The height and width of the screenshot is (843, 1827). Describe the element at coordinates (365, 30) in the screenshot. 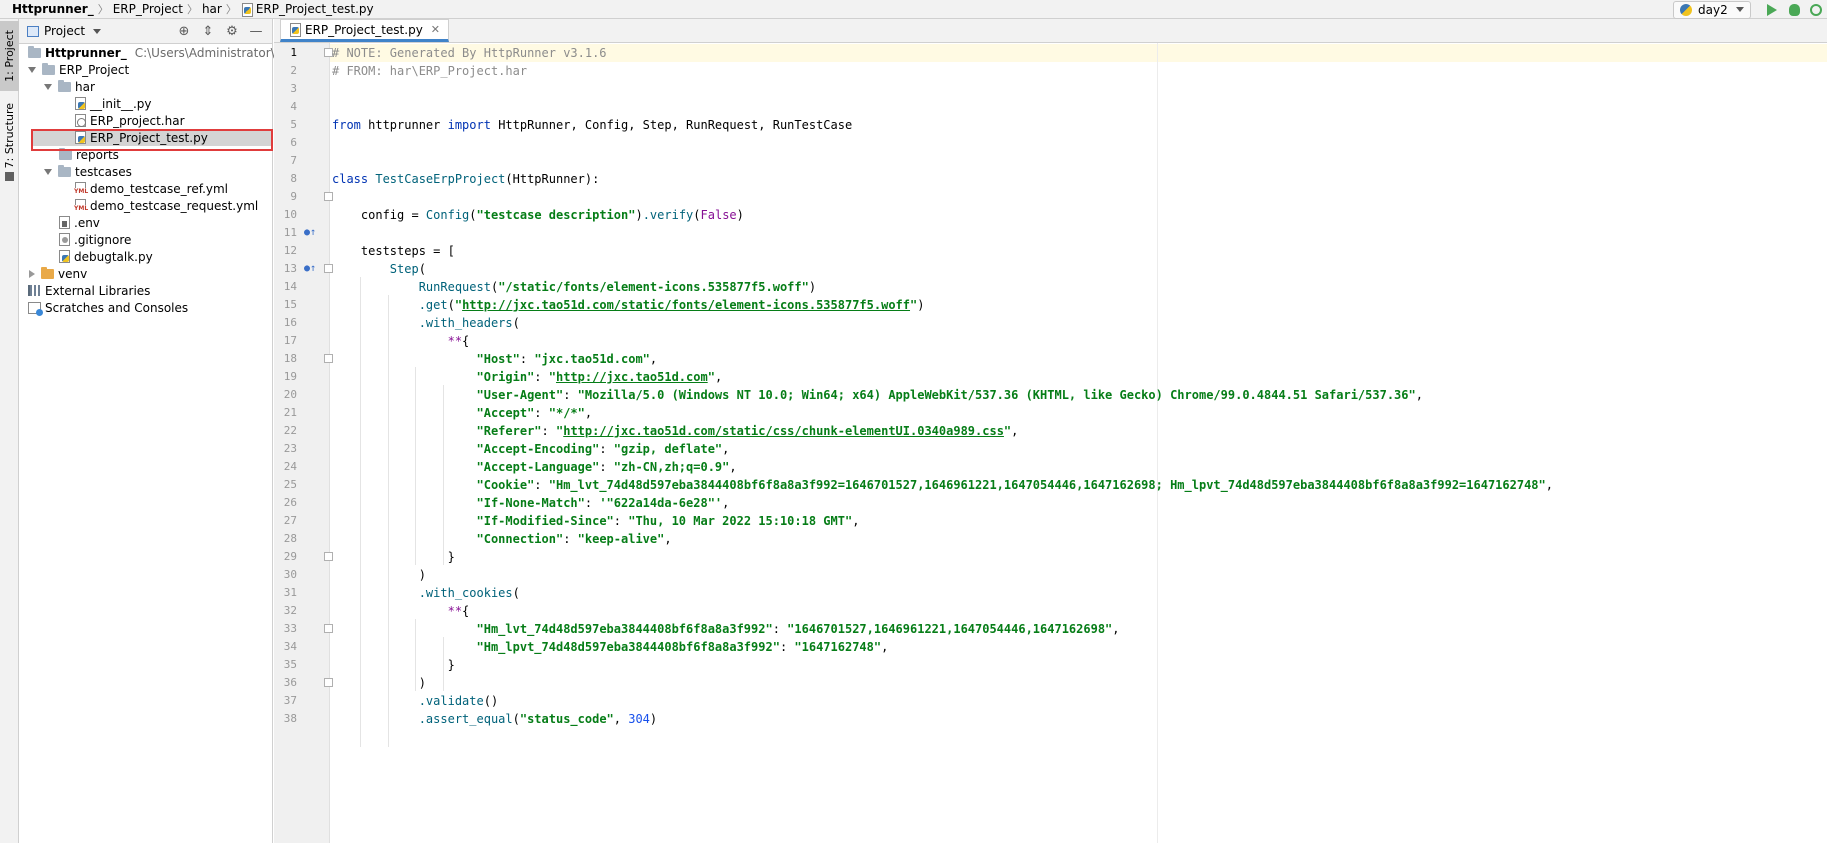

I see `tab-erp-project-test: ERP_Project_test.py ✕` at that location.